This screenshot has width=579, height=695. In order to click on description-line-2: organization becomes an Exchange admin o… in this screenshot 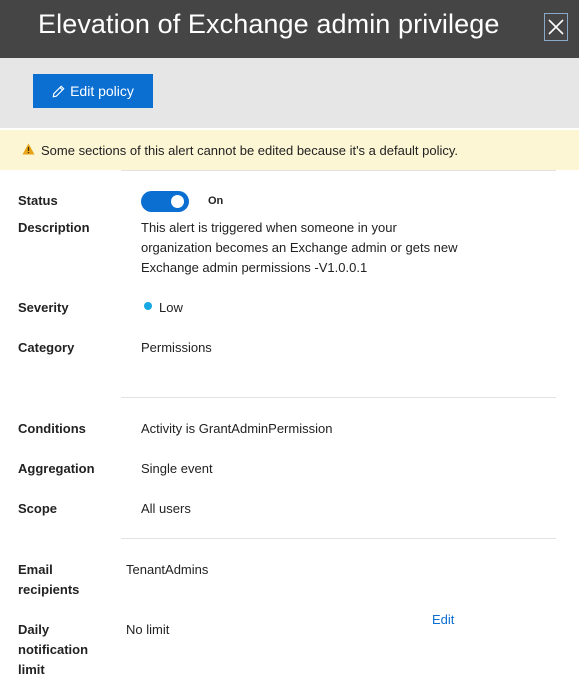, I will do `click(299, 247)`.